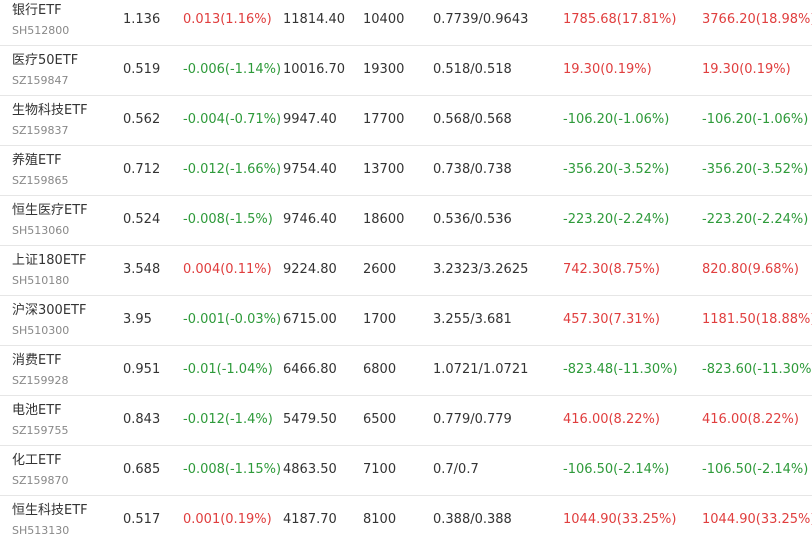  What do you see at coordinates (40, 361) in the screenshot?
I see `fund-name-link: 消费ETF` at bounding box center [40, 361].